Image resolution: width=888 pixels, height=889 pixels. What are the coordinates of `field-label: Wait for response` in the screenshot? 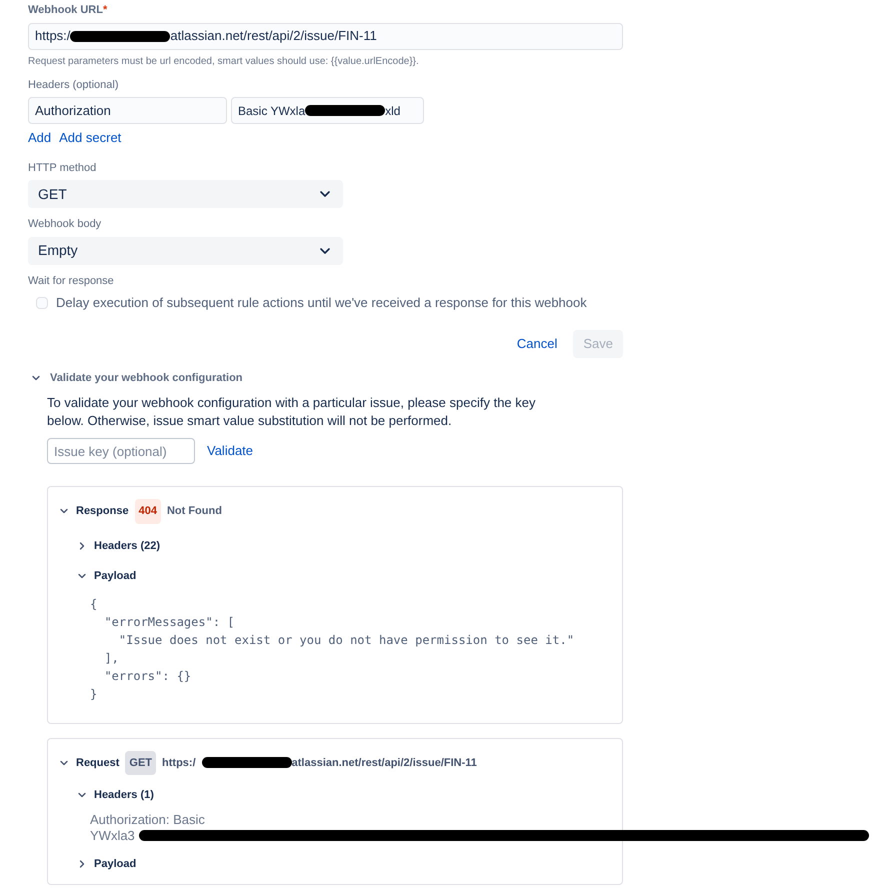 It's located at (71, 281).